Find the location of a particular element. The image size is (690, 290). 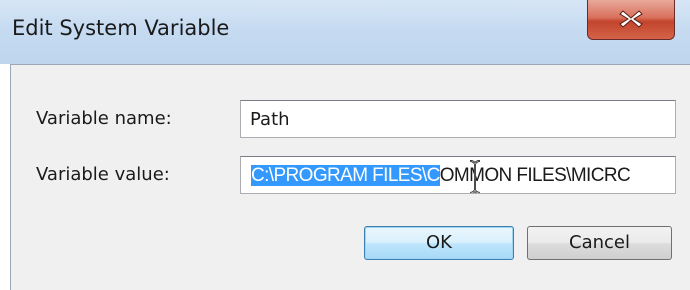

close-icon is located at coordinates (631, 19).